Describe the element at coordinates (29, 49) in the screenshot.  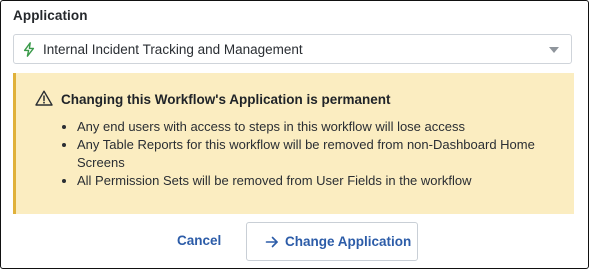
I see `lightning-bolt-icon` at that location.